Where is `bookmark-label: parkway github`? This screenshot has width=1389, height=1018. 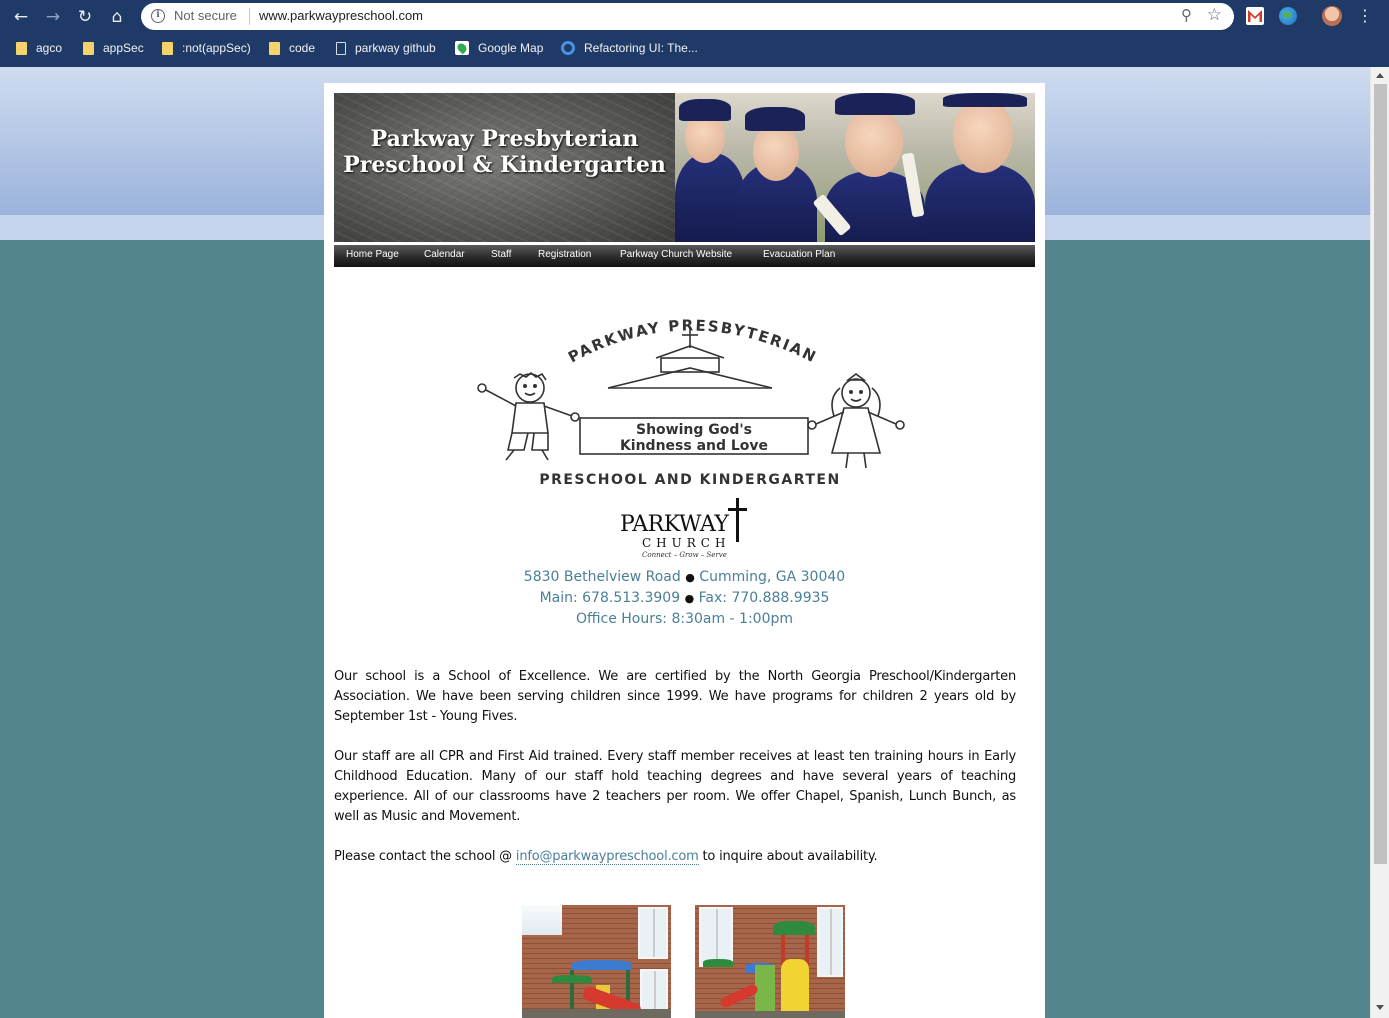
bookmark-label: parkway github is located at coordinates (395, 48).